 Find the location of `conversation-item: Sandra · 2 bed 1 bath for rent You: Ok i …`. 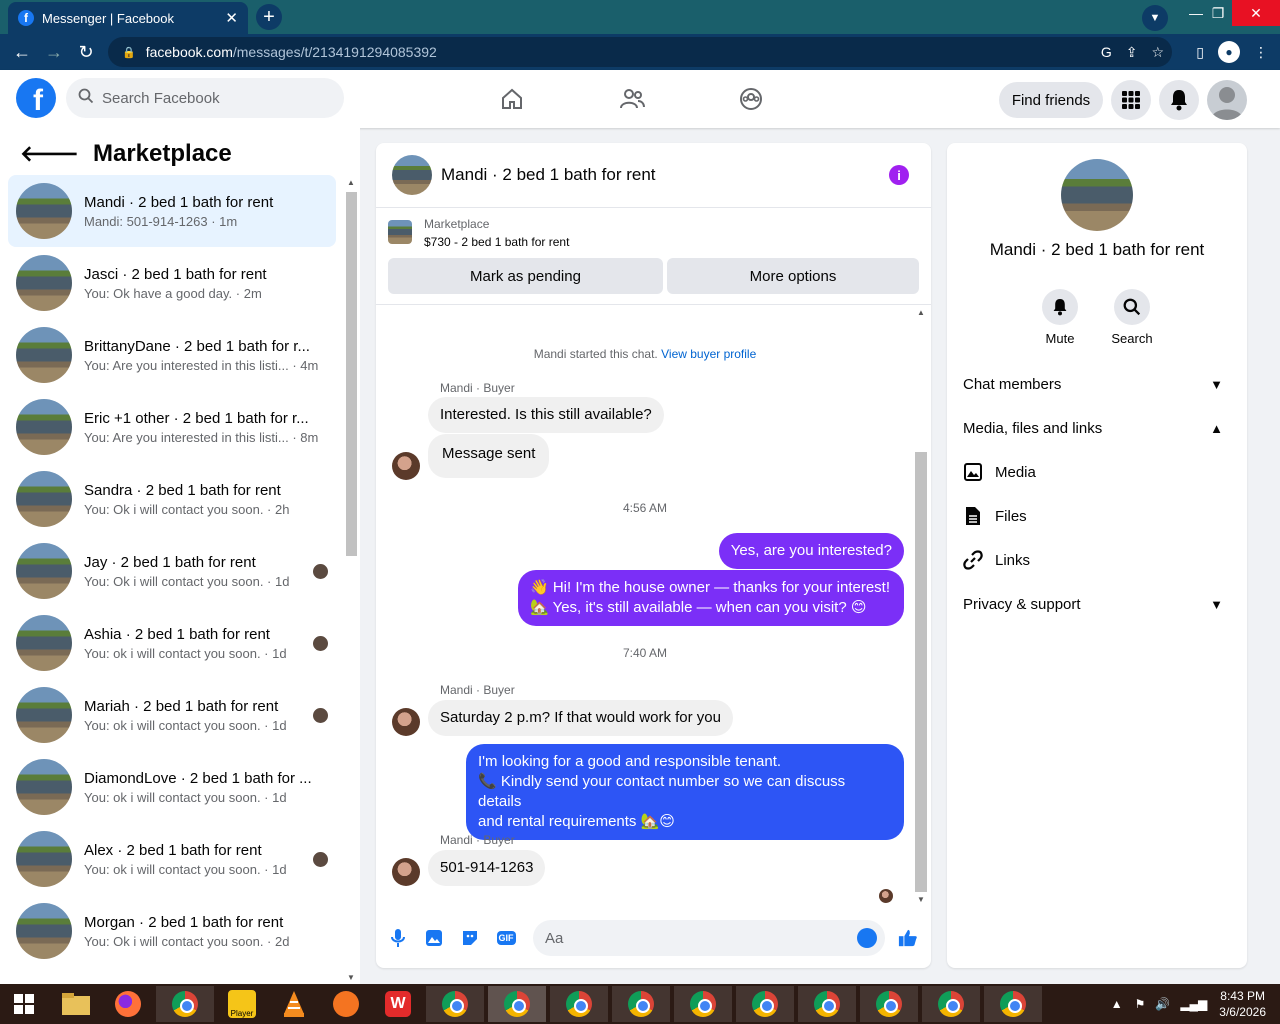

conversation-item: Sandra · 2 bed 1 bath for rent You: Ok i … is located at coordinates (172, 499).